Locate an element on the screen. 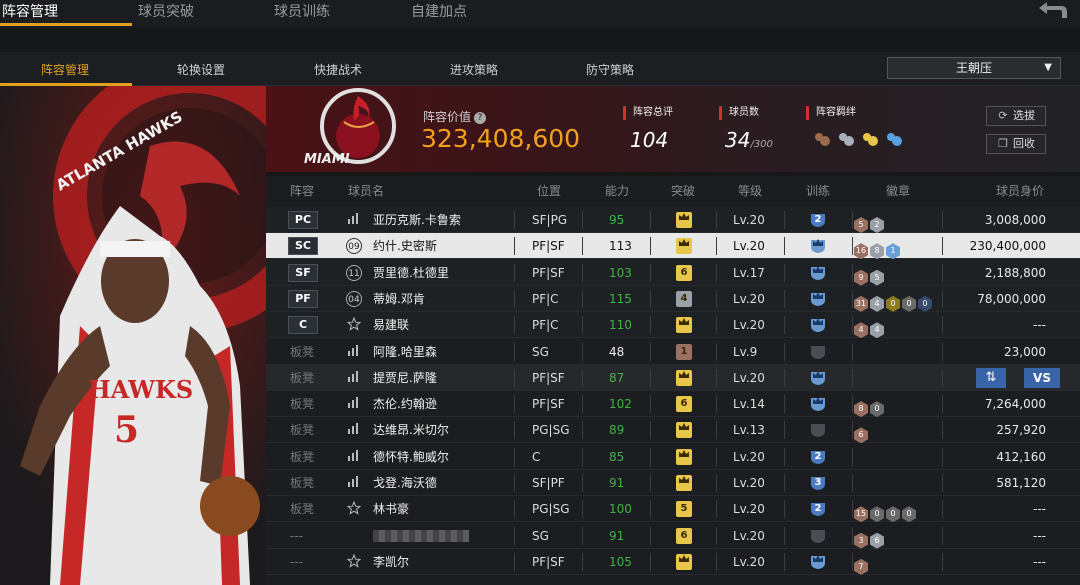  player-name: 约什.史密斯 is located at coordinates (405, 246).